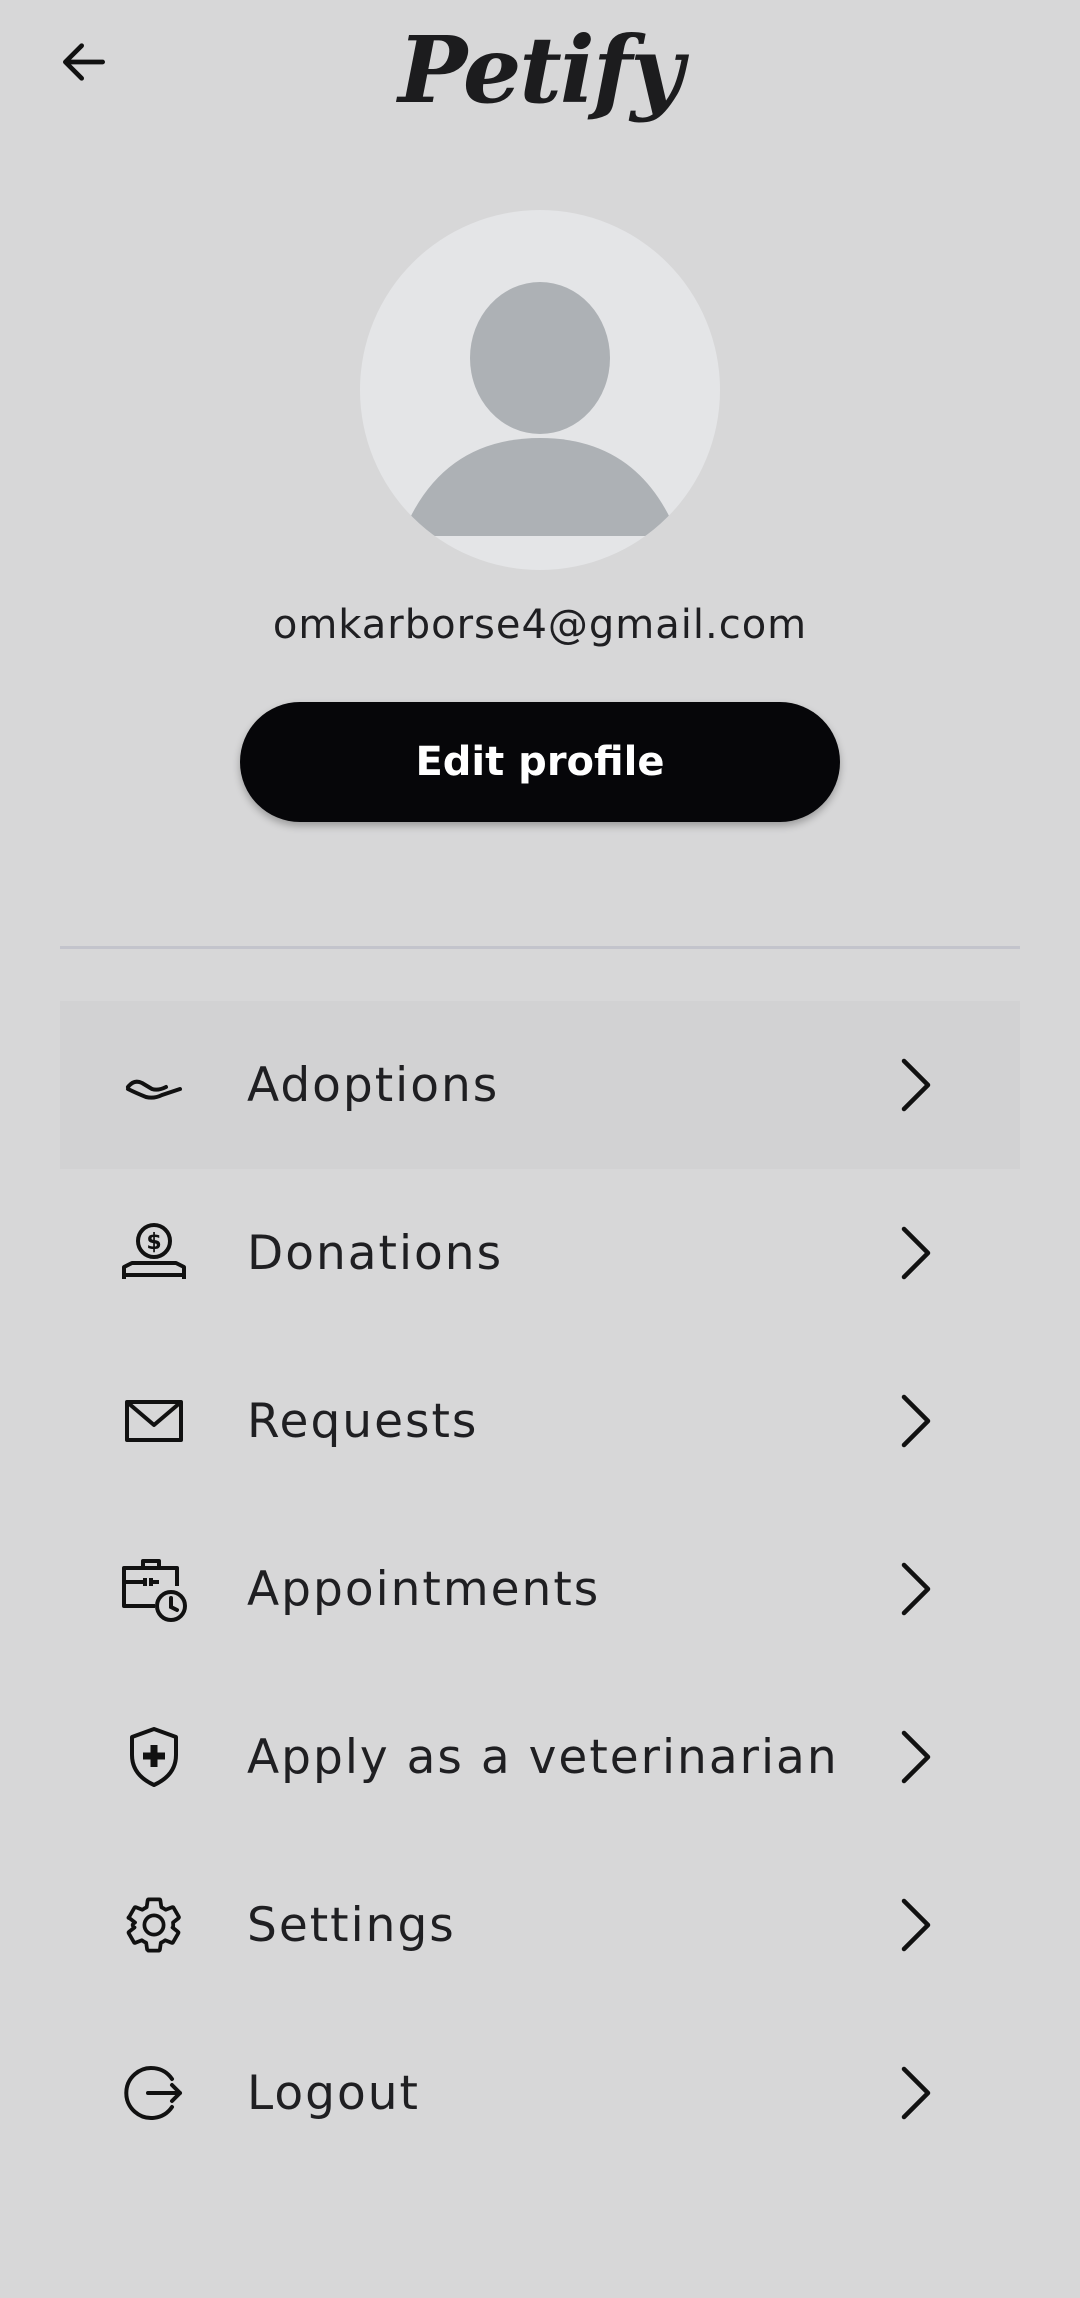 Image resolution: width=1080 pixels, height=2298 pixels. What do you see at coordinates (540, 625) in the screenshot?
I see `user-email: omkarborse4@gmail.com` at bounding box center [540, 625].